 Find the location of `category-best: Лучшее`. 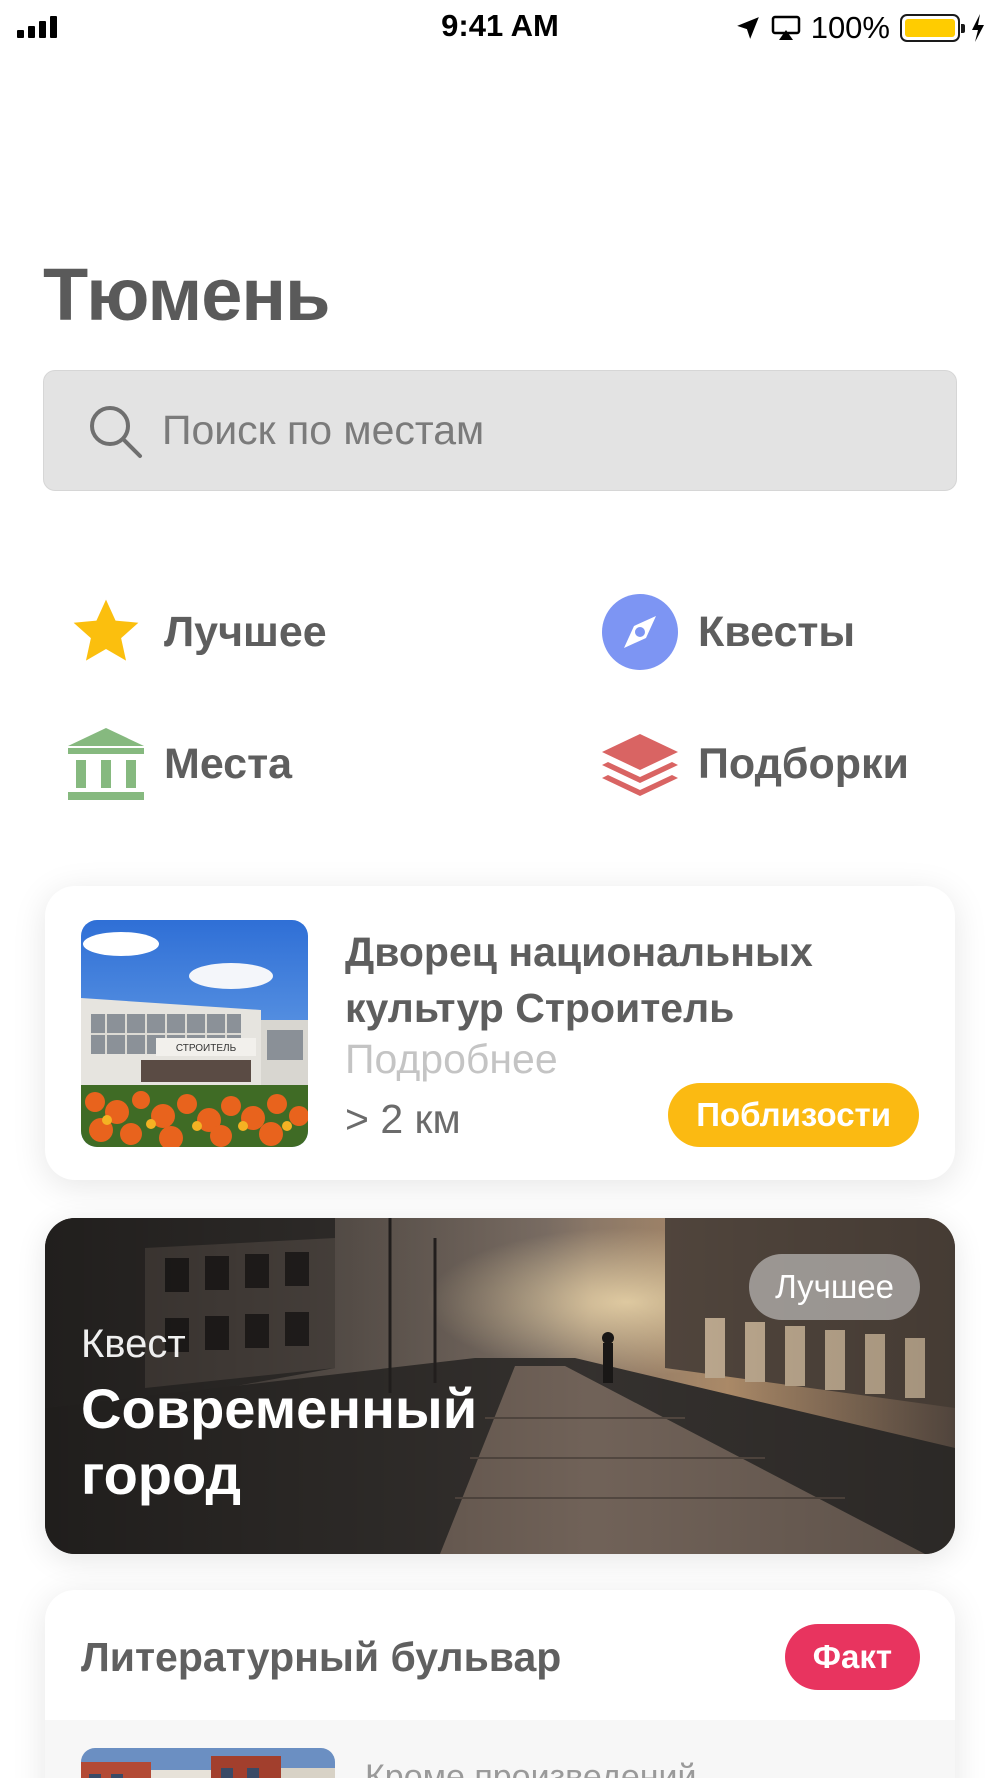

category-best: Лучшее is located at coordinates (197, 632).